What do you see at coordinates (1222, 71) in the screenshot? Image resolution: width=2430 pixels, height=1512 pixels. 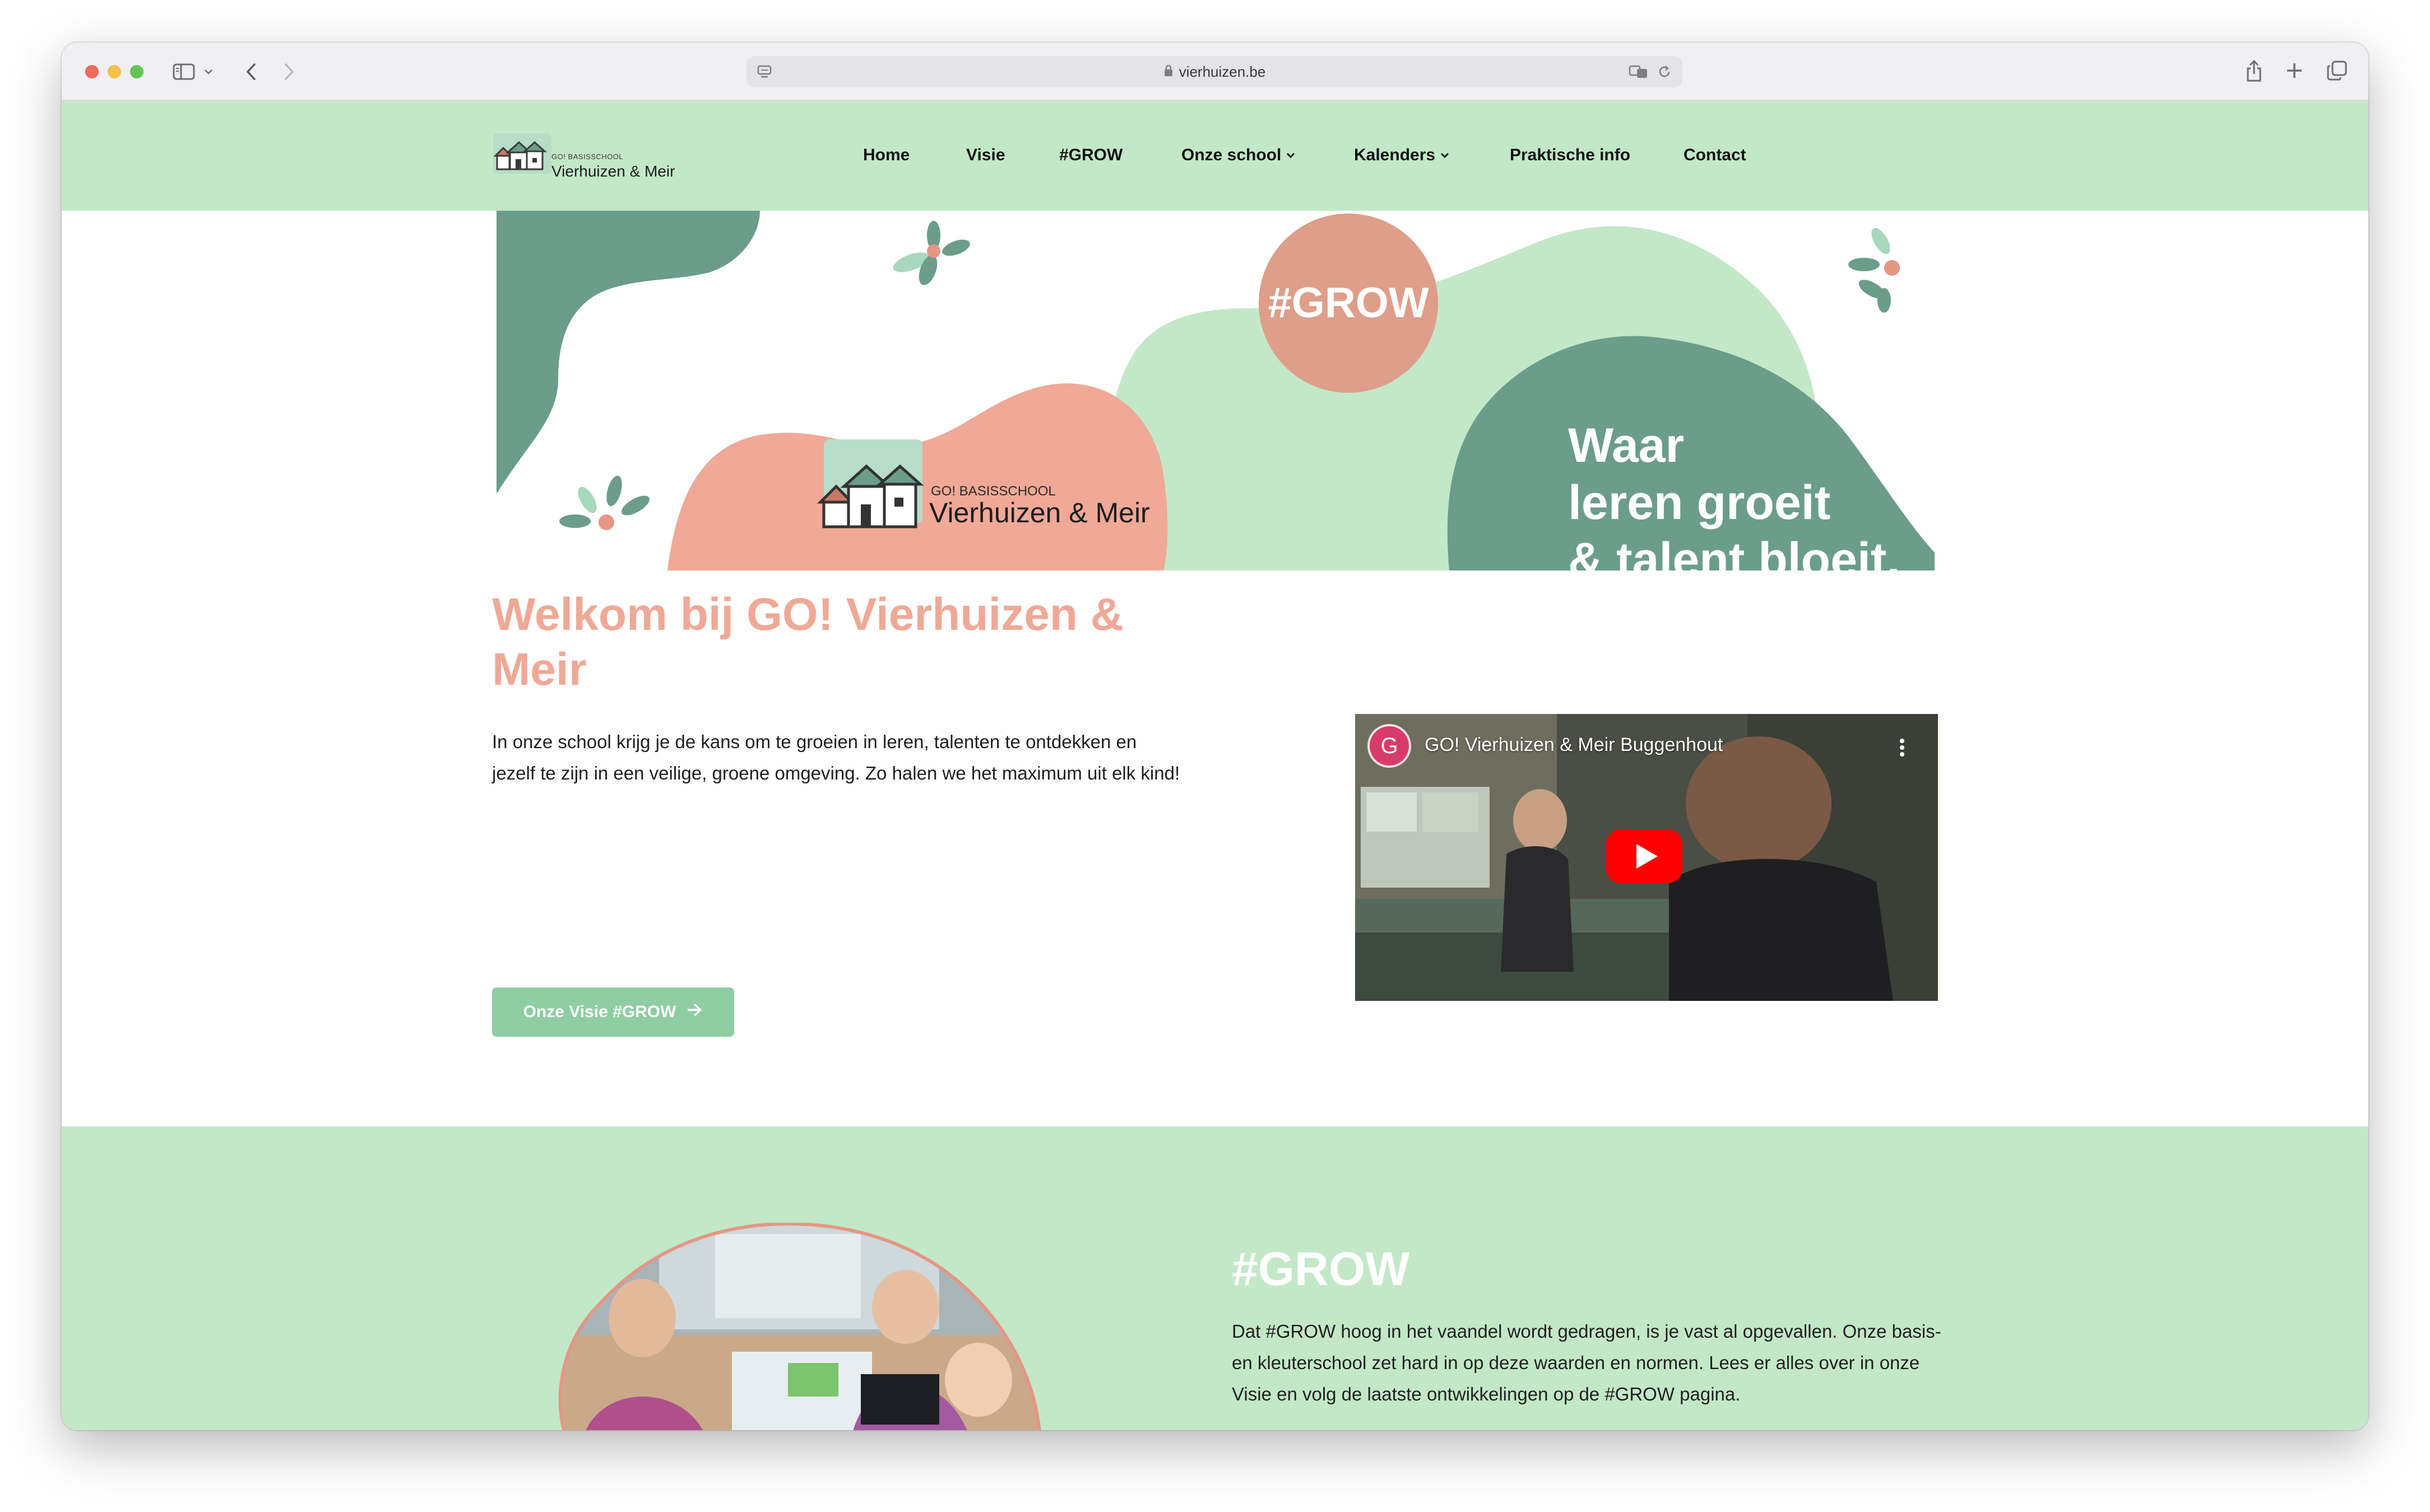 I see `url-text: vierhuizen.be` at bounding box center [1222, 71].